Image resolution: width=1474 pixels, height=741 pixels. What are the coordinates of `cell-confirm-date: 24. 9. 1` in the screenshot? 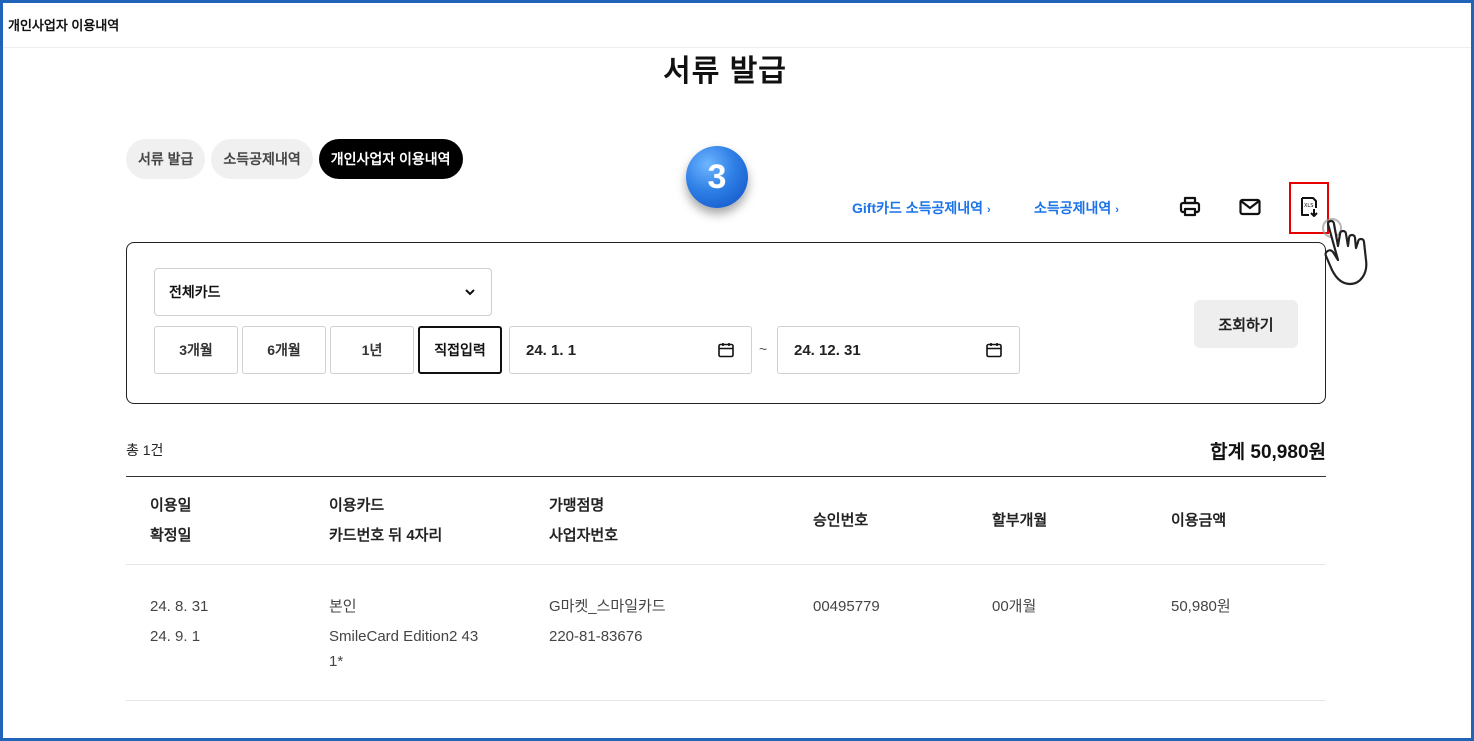 It's located at (175, 636).